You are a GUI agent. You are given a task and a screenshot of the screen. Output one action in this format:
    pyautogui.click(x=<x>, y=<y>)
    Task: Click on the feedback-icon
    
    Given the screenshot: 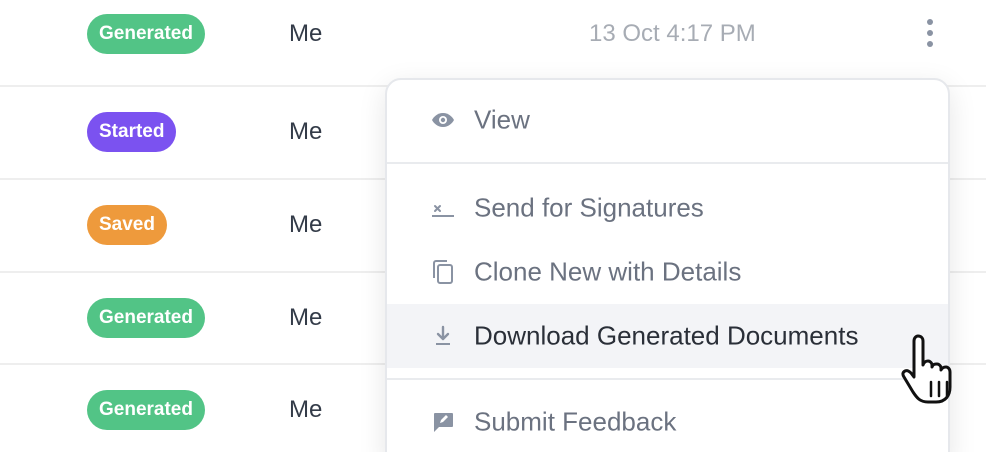 What is the action you would take?
    pyautogui.click(x=443, y=422)
    